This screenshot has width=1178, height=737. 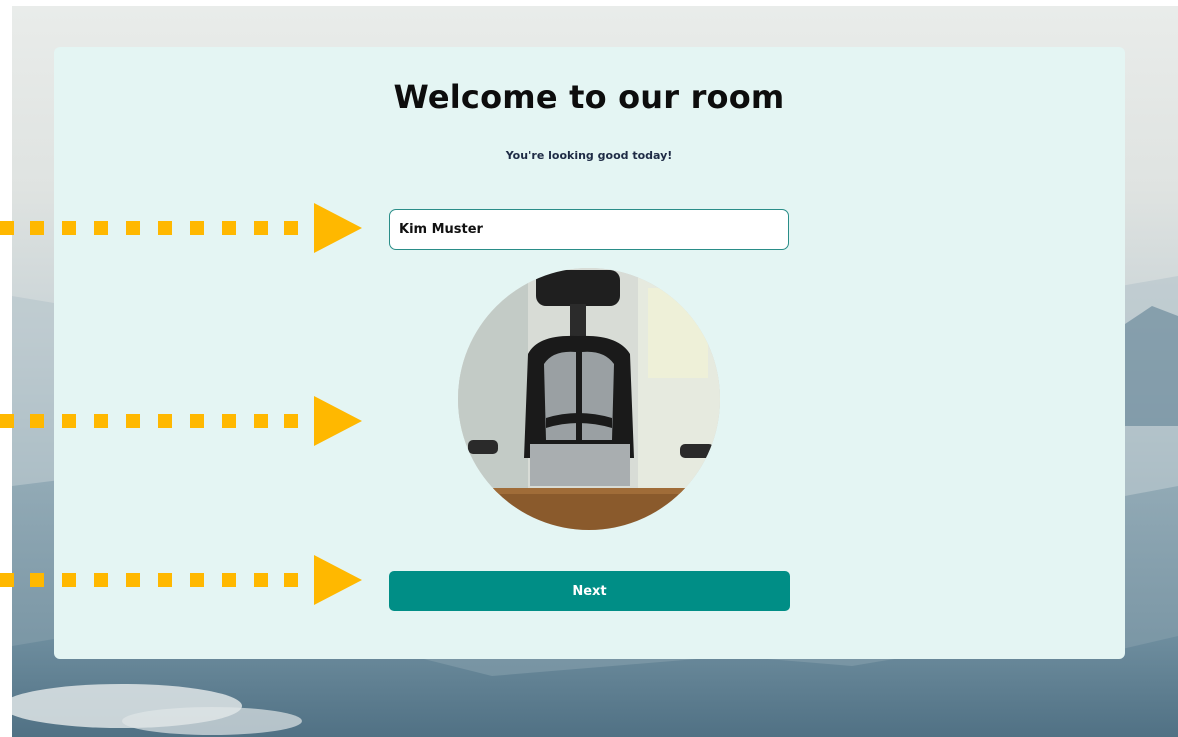 What do you see at coordinates (589, 591) in the screenshot?
I see `next-button: Next` at bounding box center [589, 591].